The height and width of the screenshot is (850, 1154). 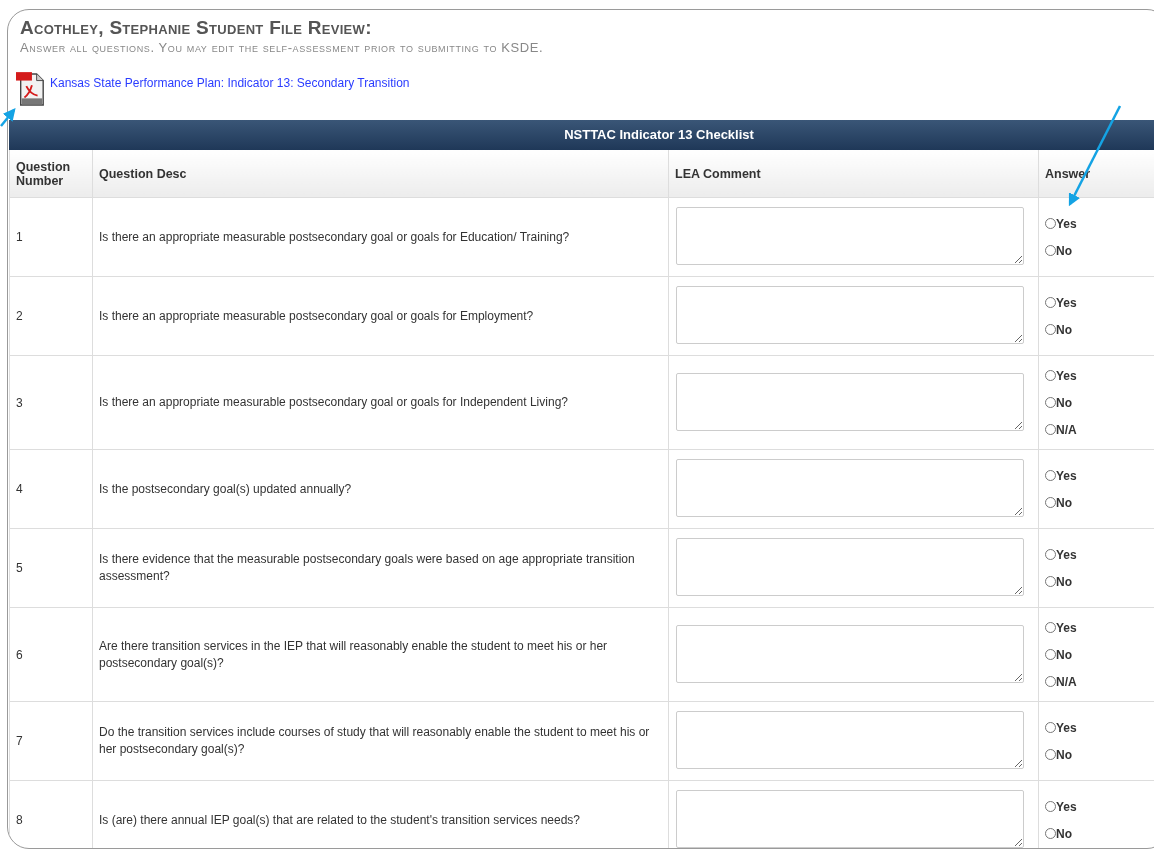 I want to click on column-header: LEA Comment, so click(x=718, y=173).